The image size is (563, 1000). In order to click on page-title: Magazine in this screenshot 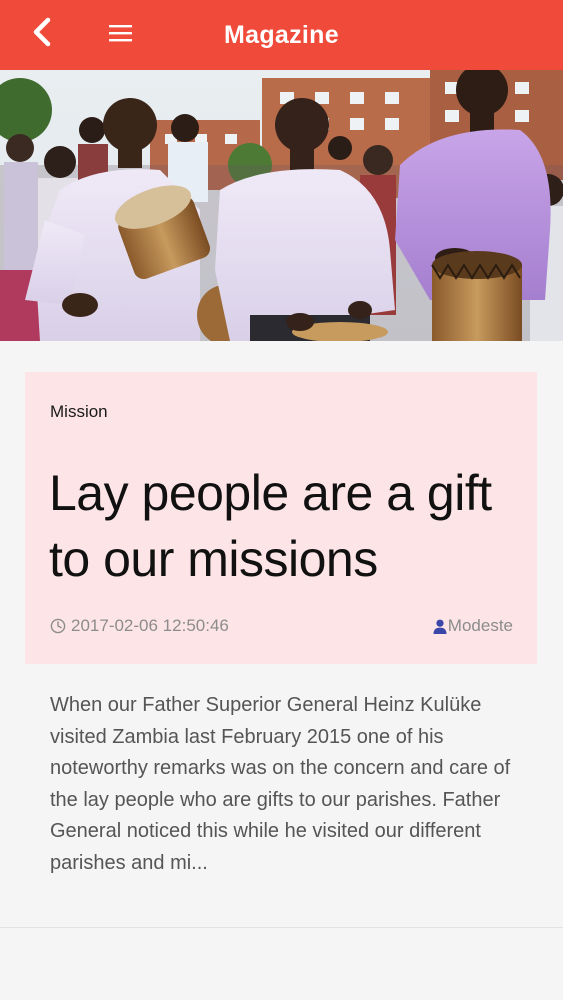, I will do `click(281, 35)`.